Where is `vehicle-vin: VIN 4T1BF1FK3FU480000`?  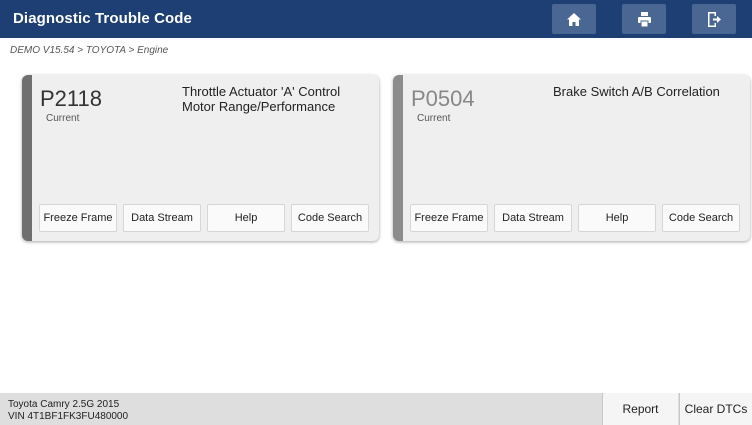
vehicle-vin: VIN 4T1BF1FK3FU480000 is located at coordinates (68, 416).